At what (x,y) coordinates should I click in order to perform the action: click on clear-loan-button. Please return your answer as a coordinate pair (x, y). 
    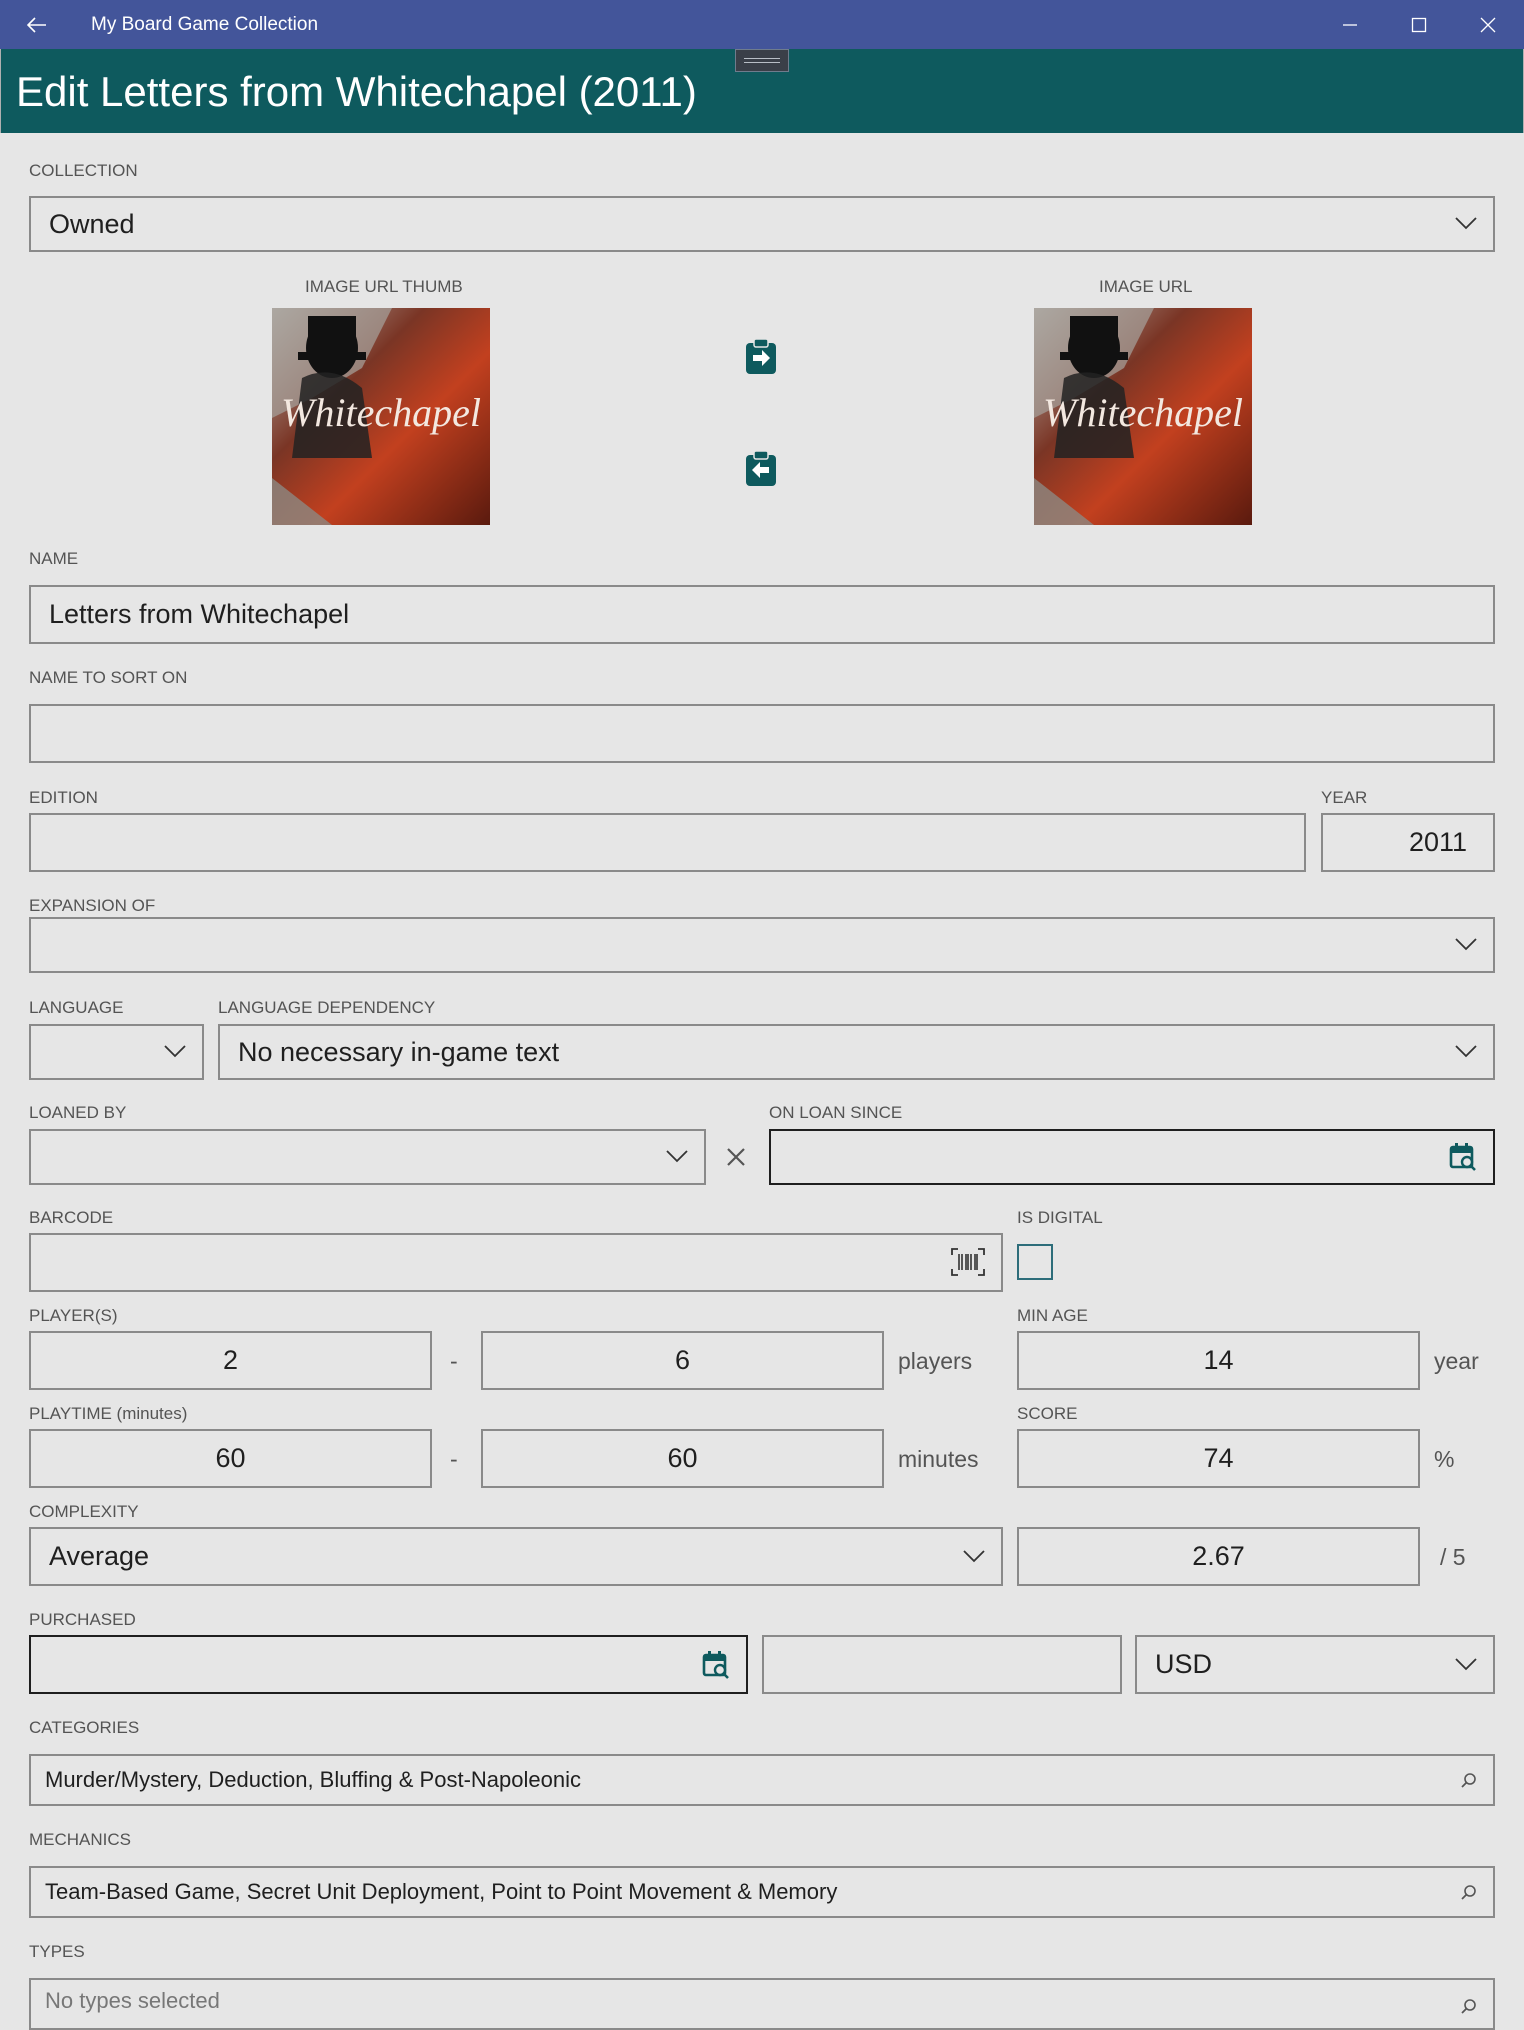
    Looking at the image, I should click on (736, 1157).